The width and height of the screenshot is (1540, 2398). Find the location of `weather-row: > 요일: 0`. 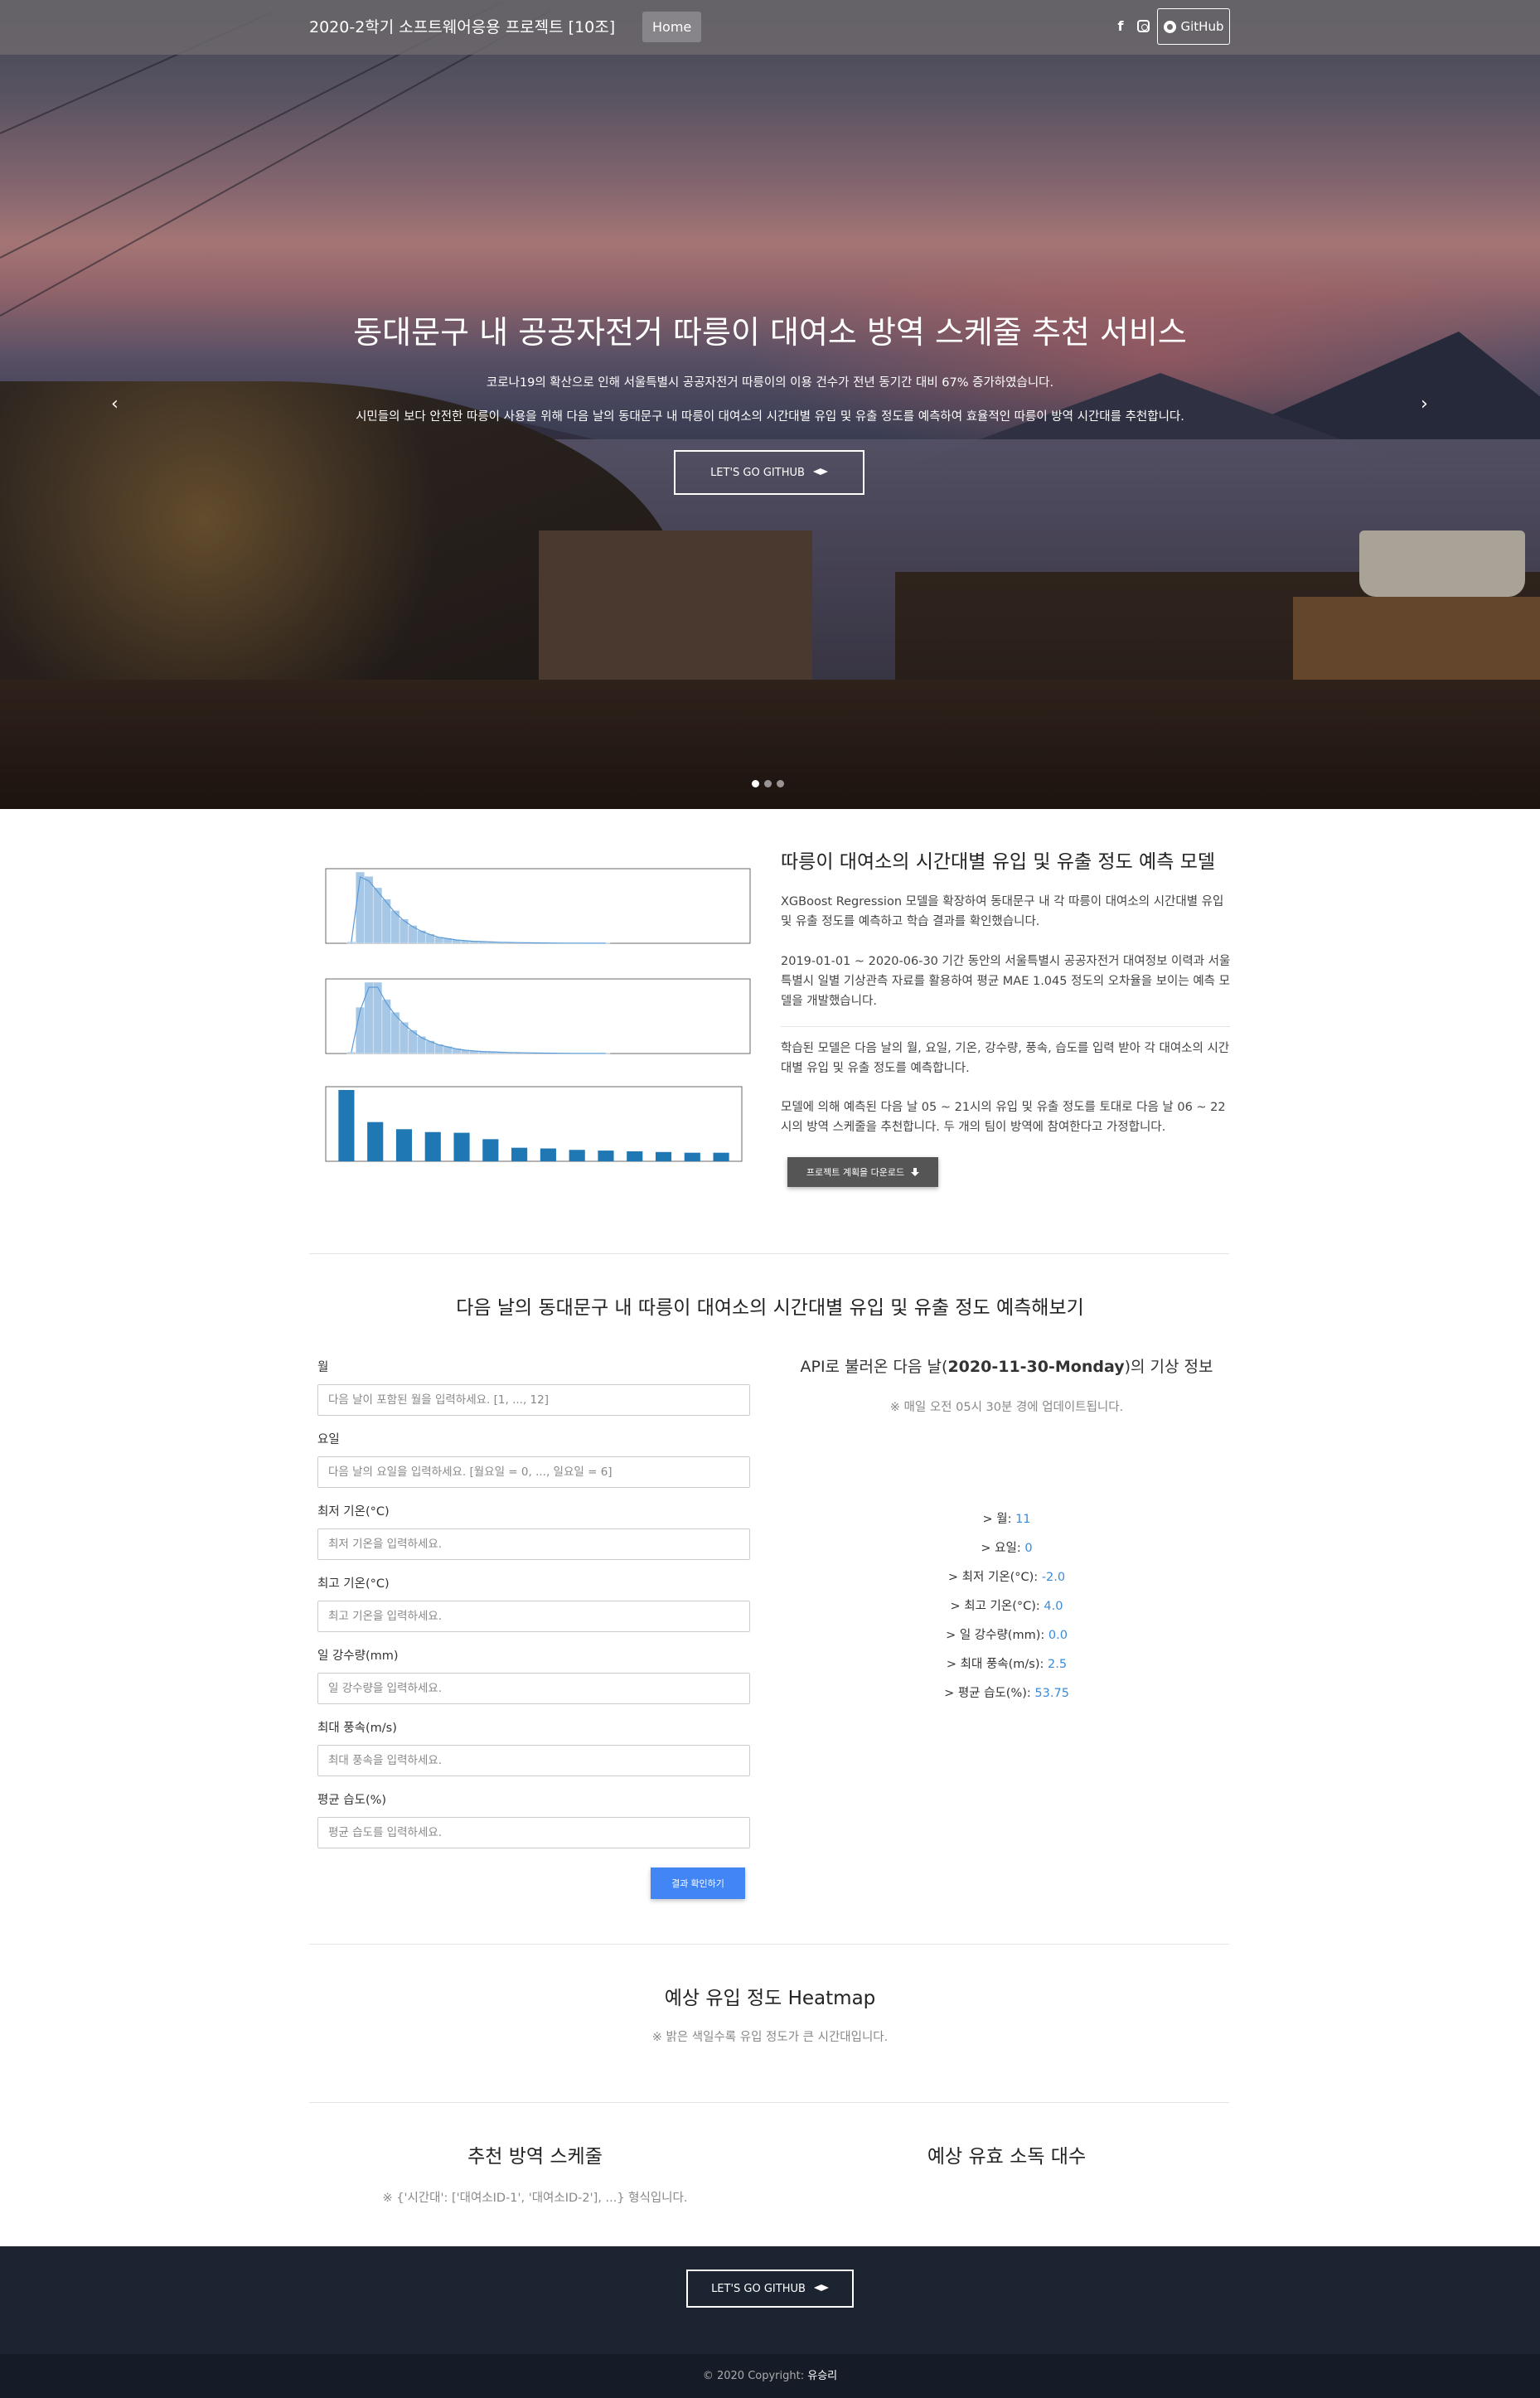

weather-row: > 요일: 0 is located at coordinates (1007, 1547).